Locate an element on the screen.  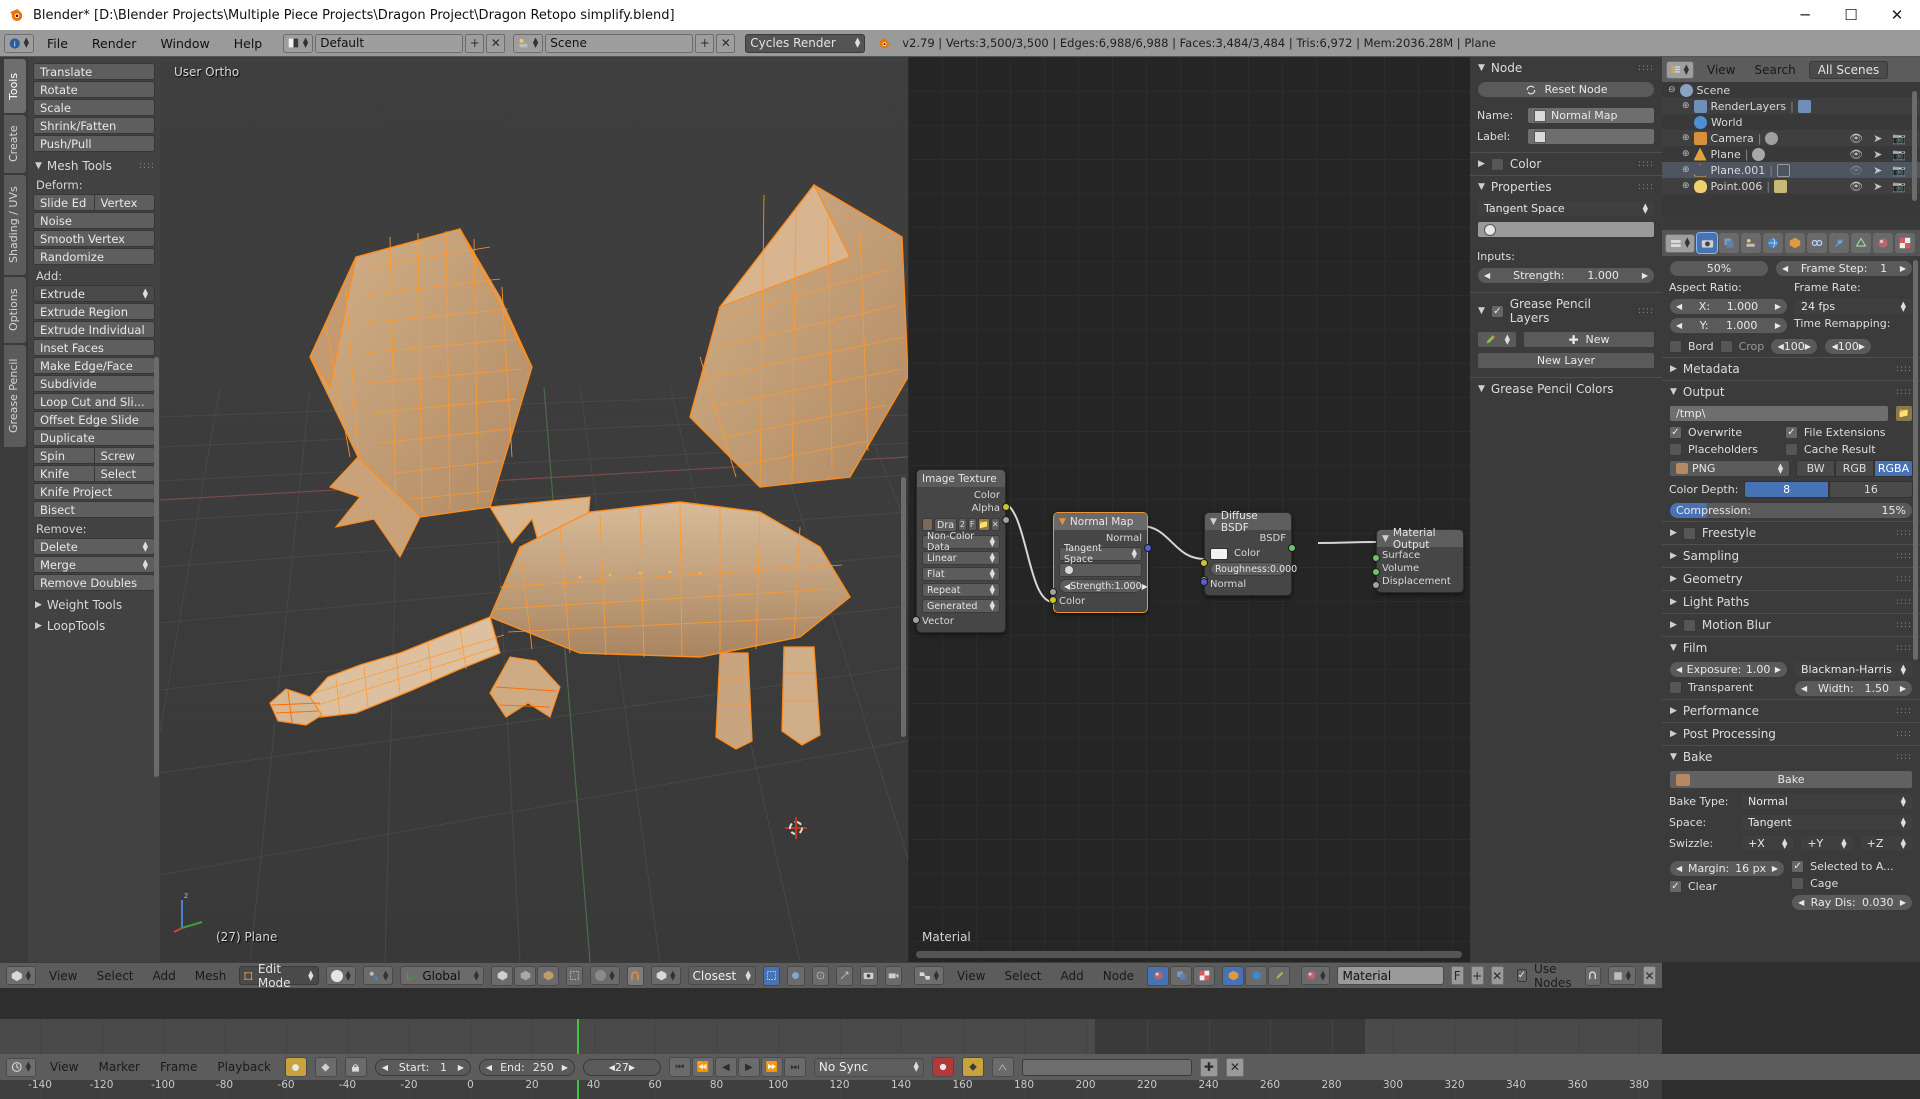
tool-rotate: Rotate is located at coordinates (94, 89).